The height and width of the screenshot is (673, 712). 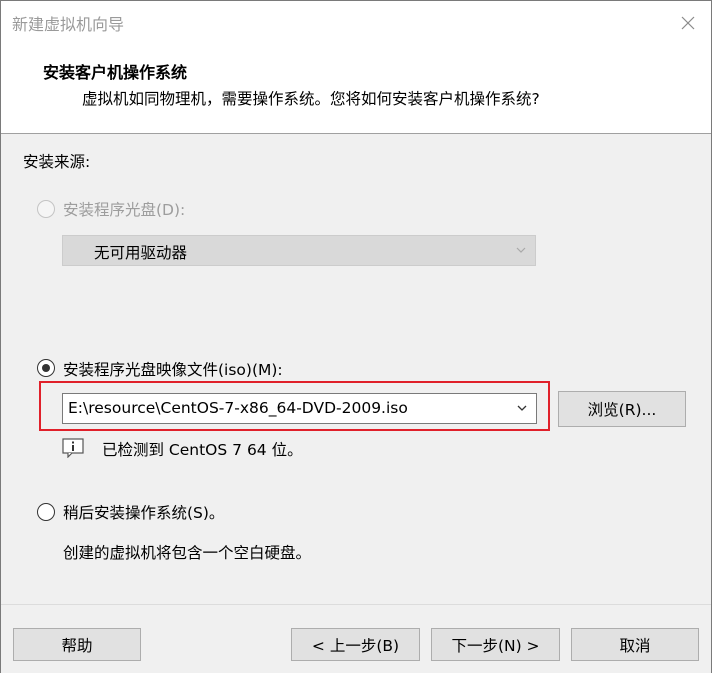 I want to click on page-subtitle: 虚拟机如同物理机，需要操作系统。您将如何安装客户机操作系统?, so click(x=311, y=99).